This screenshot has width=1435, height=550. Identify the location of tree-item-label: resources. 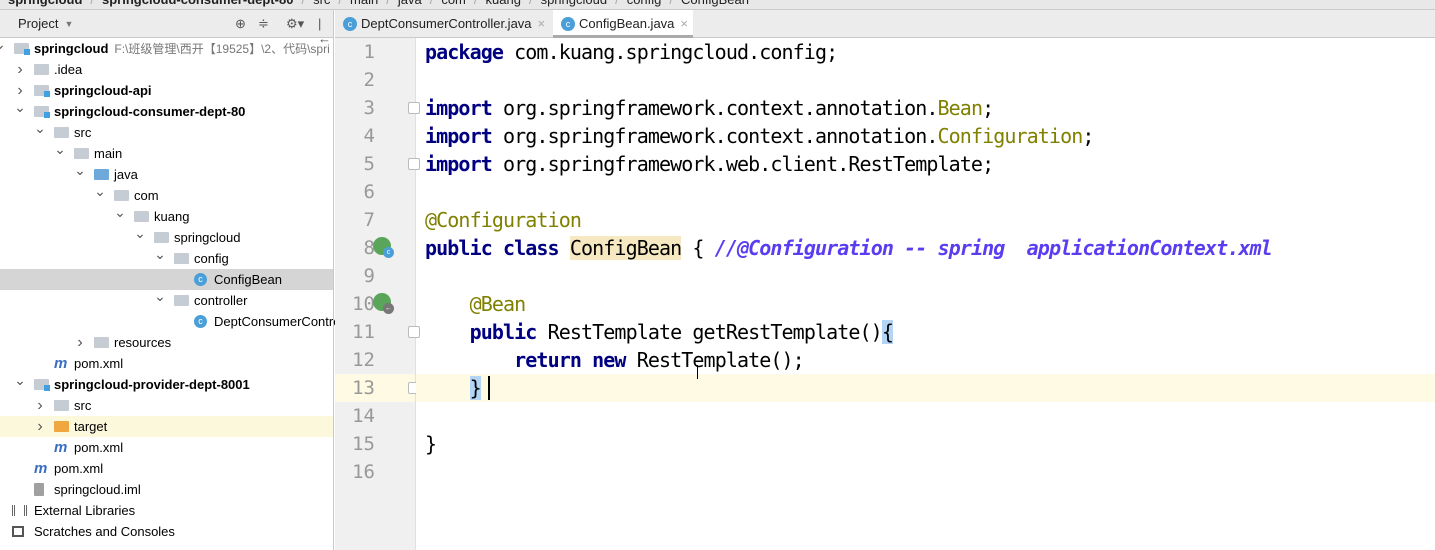
(142, 342).